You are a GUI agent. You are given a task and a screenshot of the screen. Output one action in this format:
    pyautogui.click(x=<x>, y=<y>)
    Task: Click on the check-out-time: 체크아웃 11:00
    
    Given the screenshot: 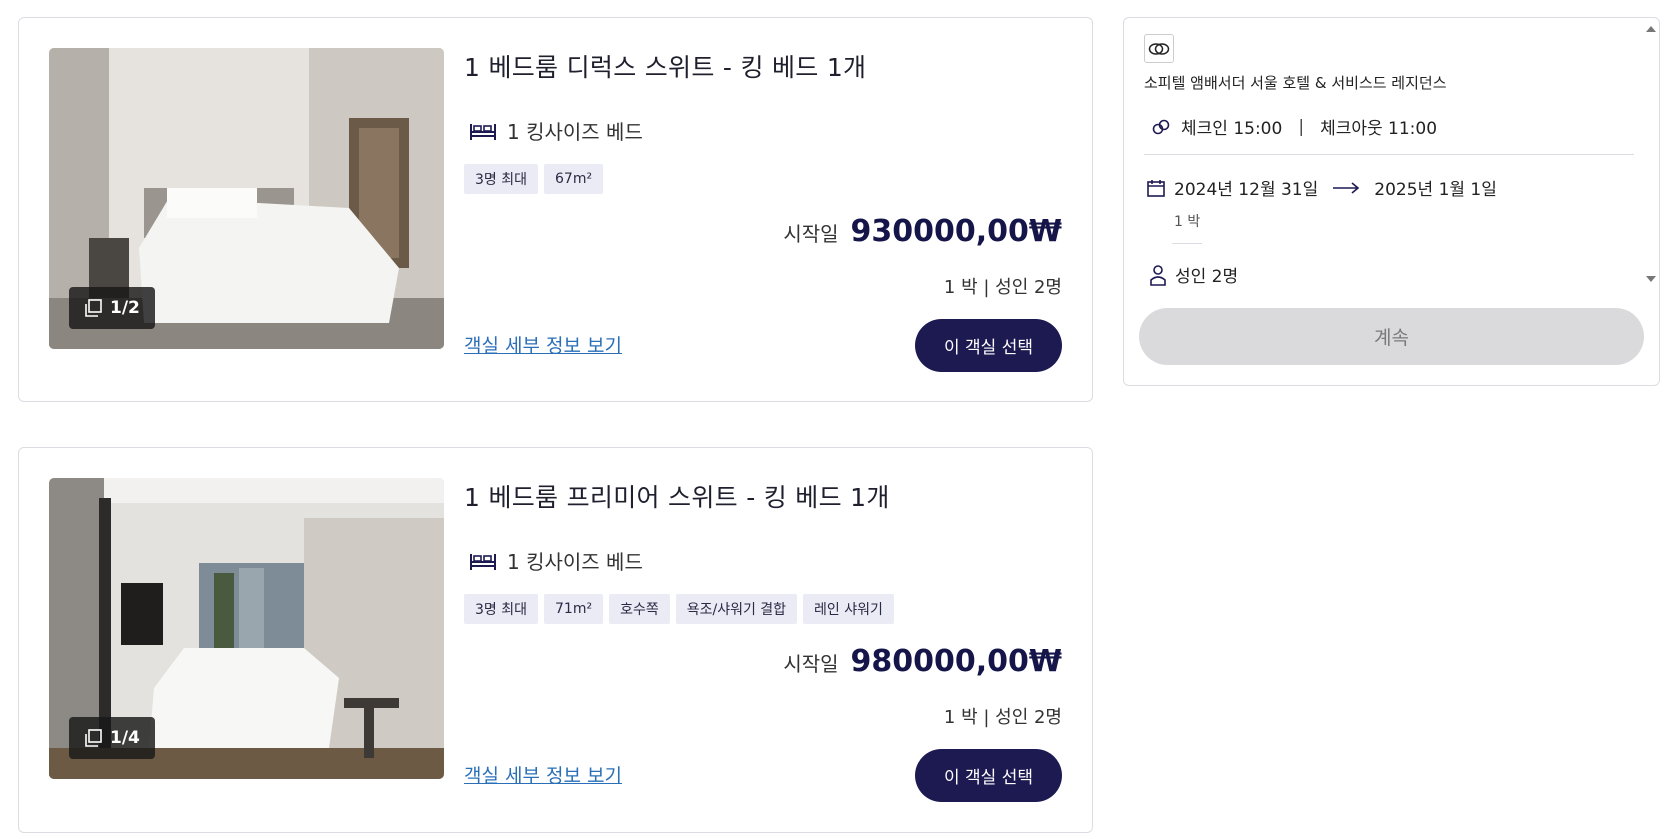 What is the action you would take?
    pyautogui.click(x=1379, y=129)
    